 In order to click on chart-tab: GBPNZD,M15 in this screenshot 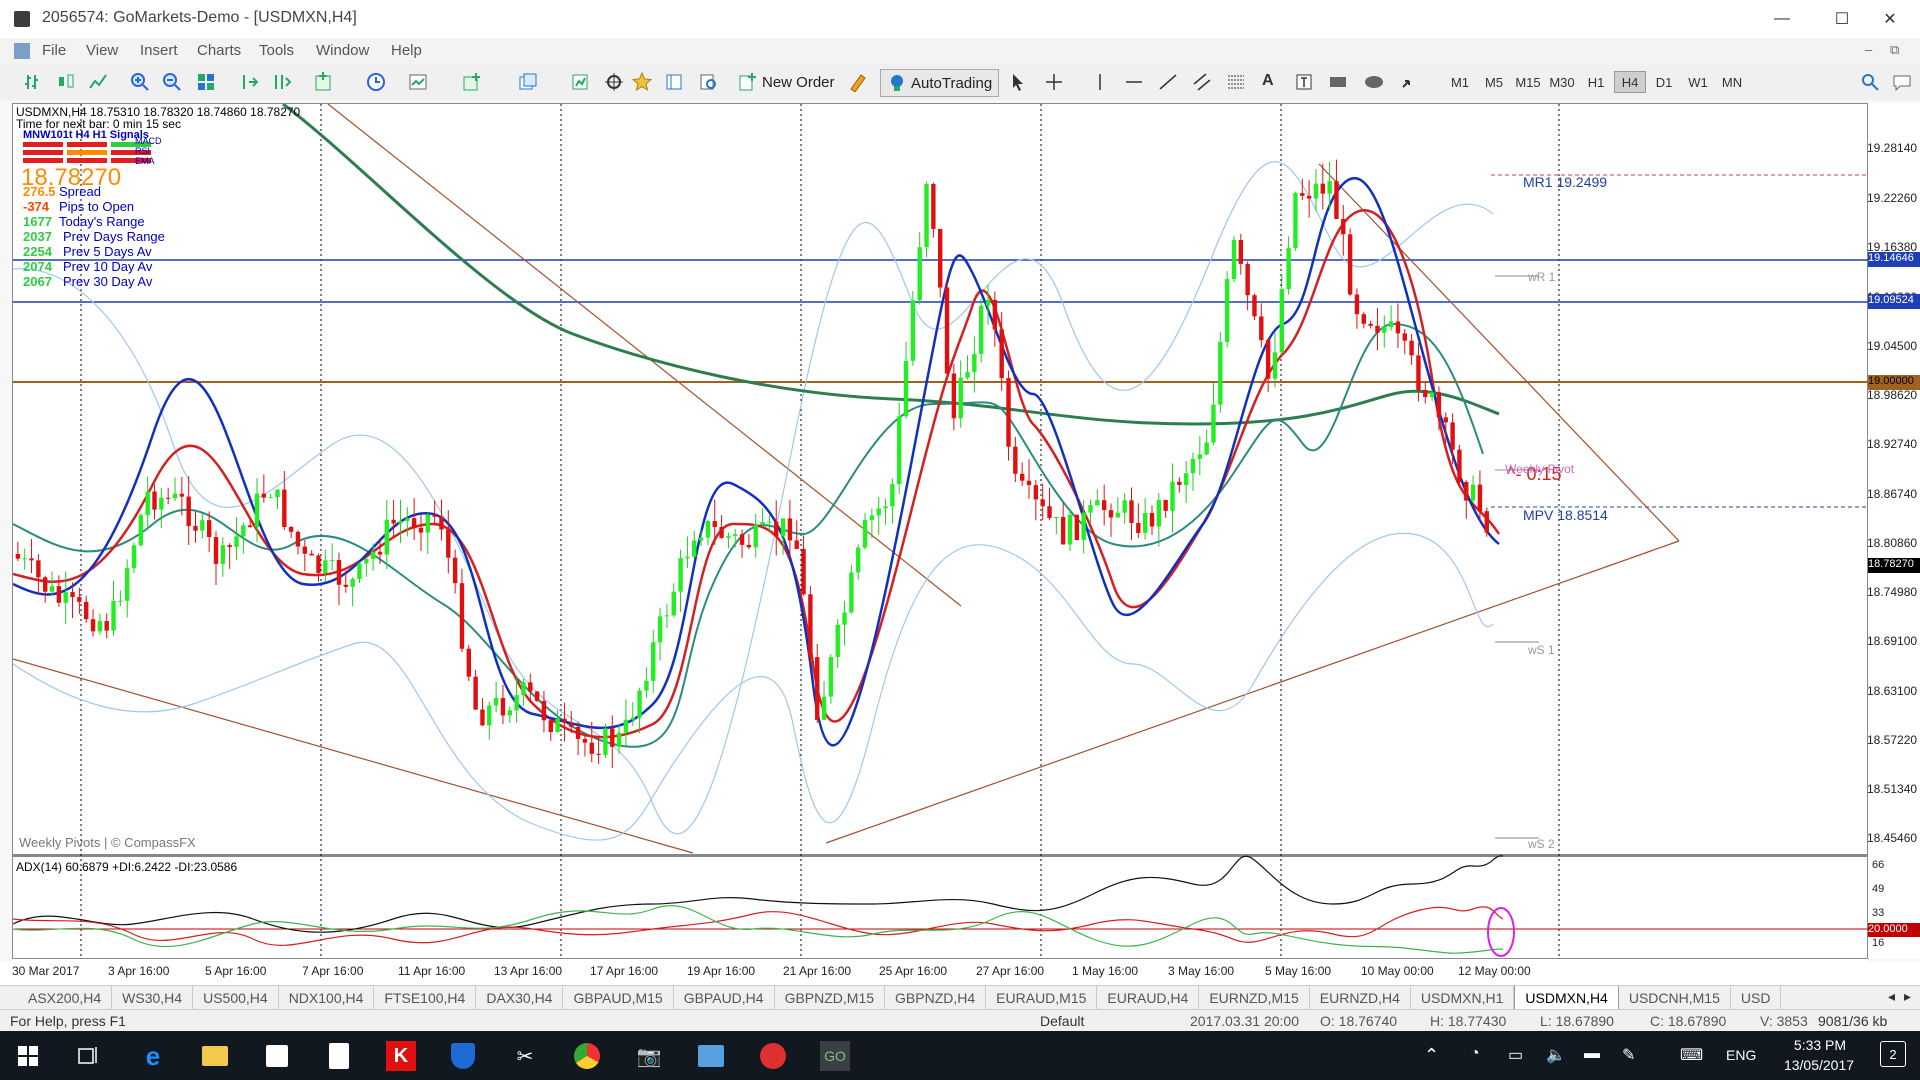, I will do `click(830, 998)`.